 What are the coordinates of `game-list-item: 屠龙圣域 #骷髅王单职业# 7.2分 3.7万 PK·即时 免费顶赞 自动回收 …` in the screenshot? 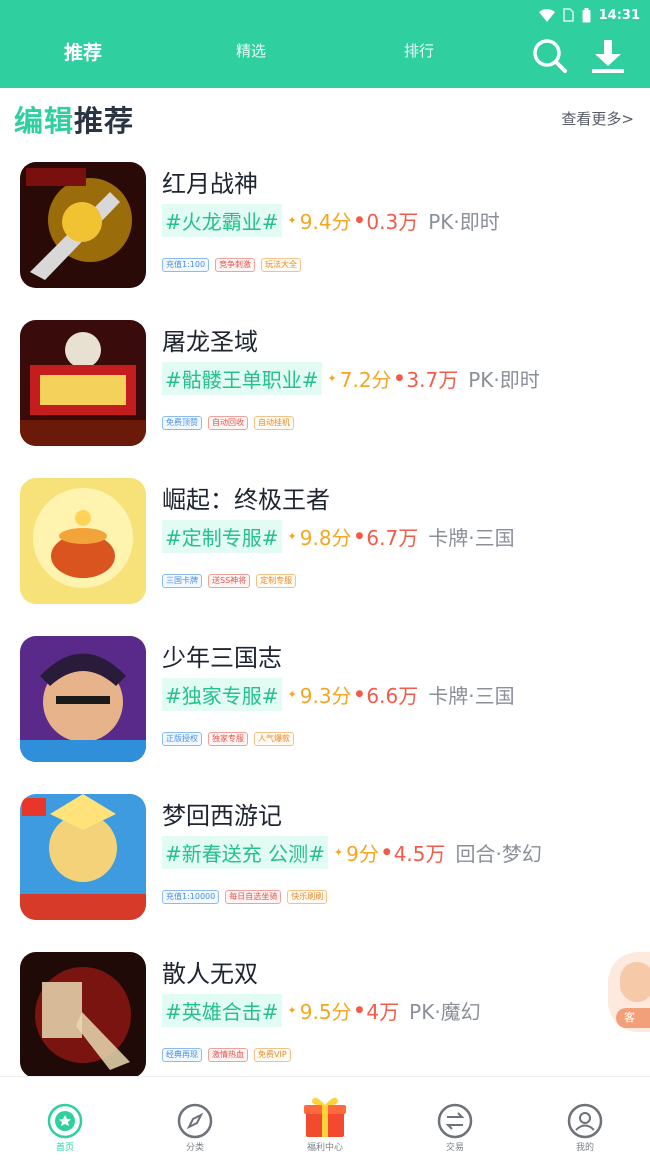 It's located at (325, 387).